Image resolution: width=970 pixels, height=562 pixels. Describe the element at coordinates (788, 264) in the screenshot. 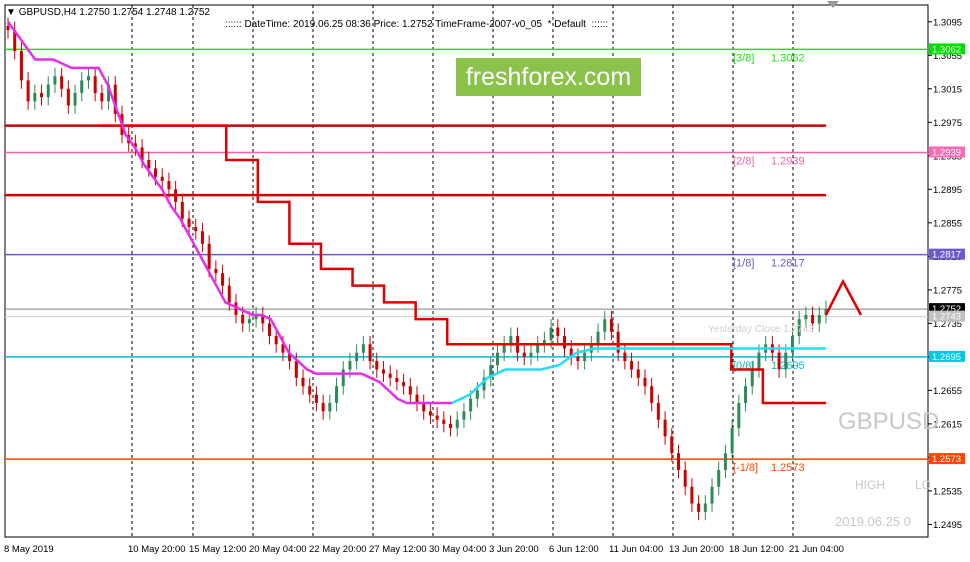

I see `level-value: 1.2817` at that location.